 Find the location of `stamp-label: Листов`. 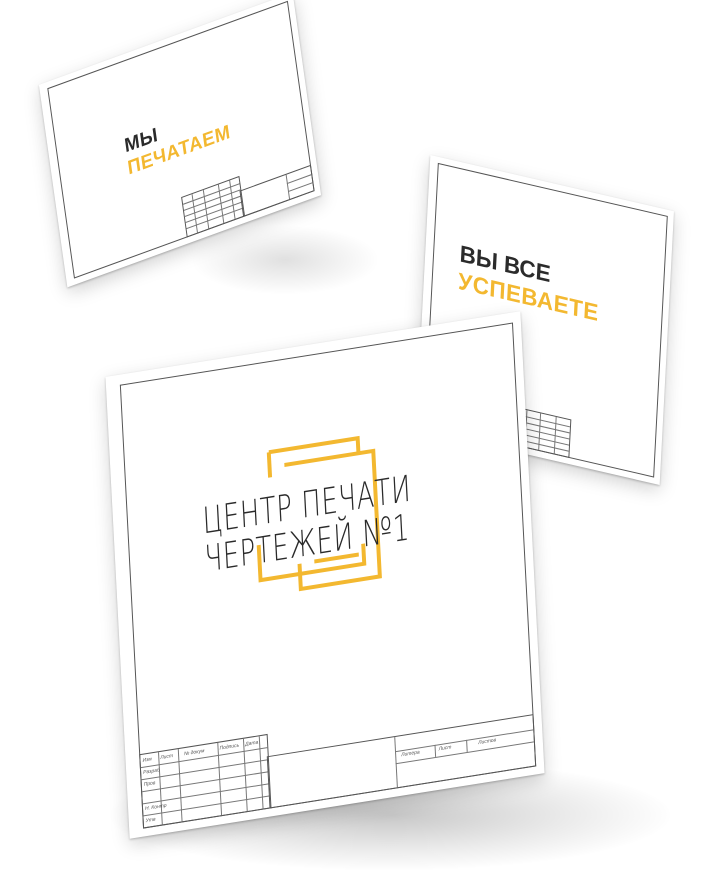

stamp-label: Листов is located at coordinates (487, 742).